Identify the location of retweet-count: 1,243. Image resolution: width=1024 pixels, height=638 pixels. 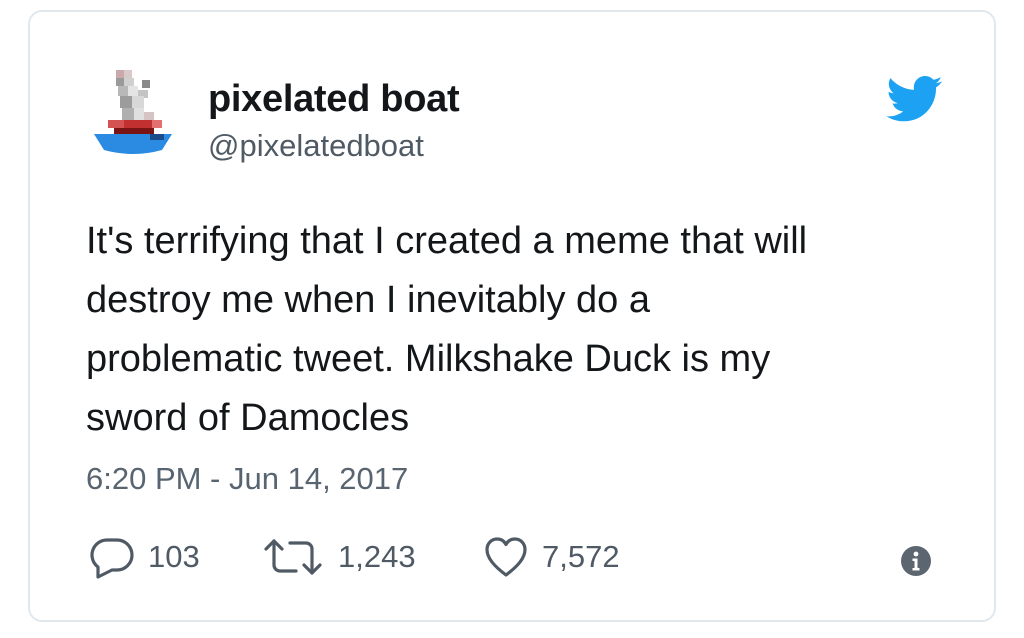
(377, 556).